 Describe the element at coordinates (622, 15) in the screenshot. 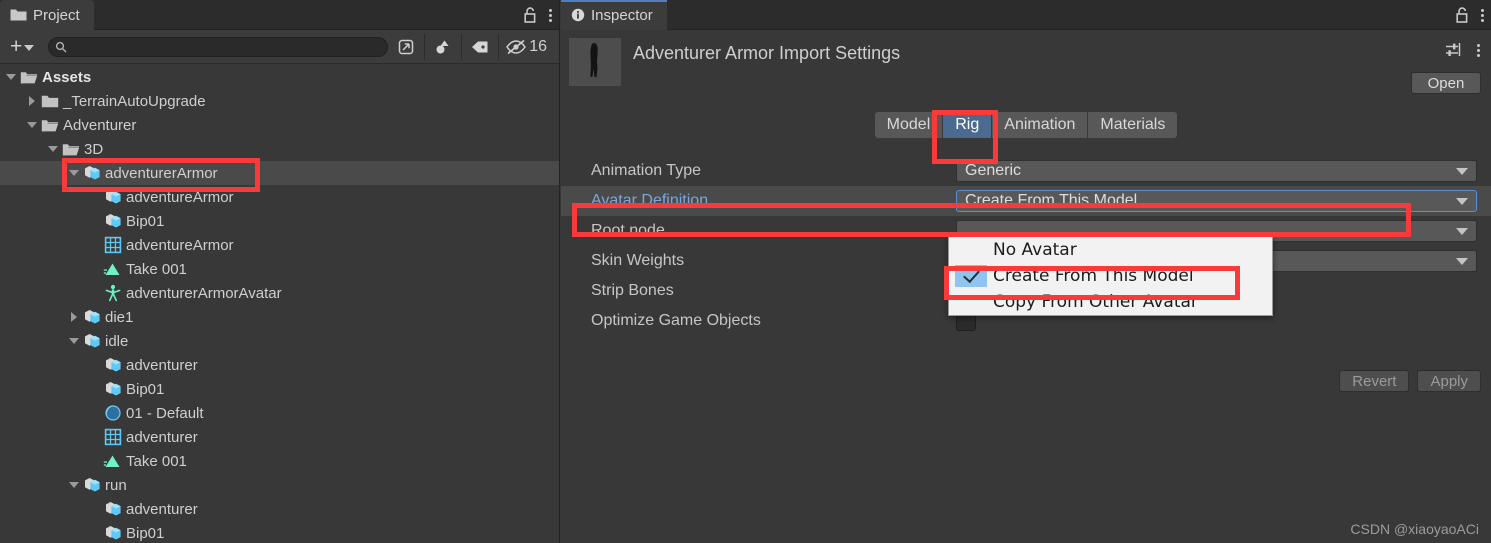

I see `tab-inspector-label: Inspector` at that location.